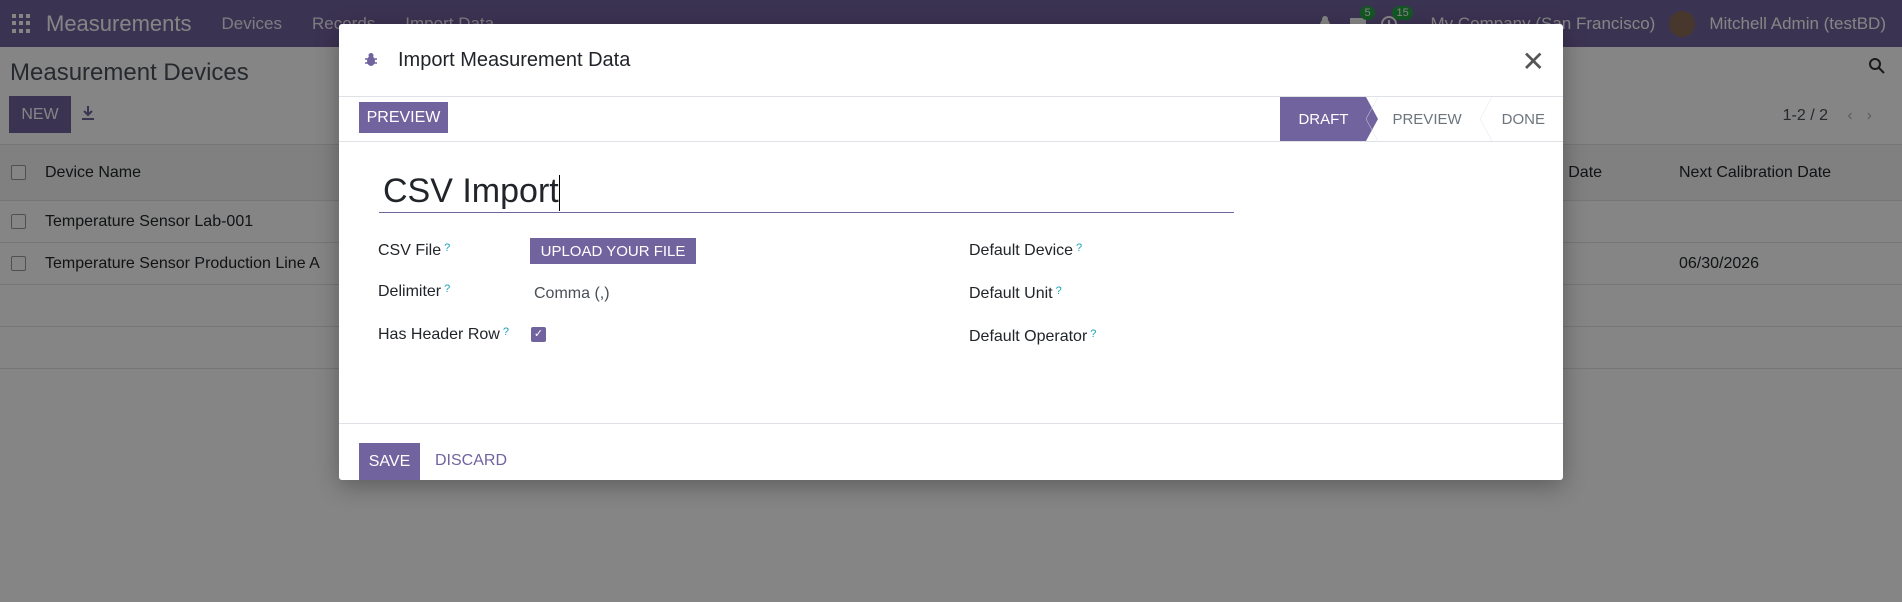 The height and width of the screenshot is (602, 1902). I want to click on default-unit-label: Default Unit?, so click(1015, 293).